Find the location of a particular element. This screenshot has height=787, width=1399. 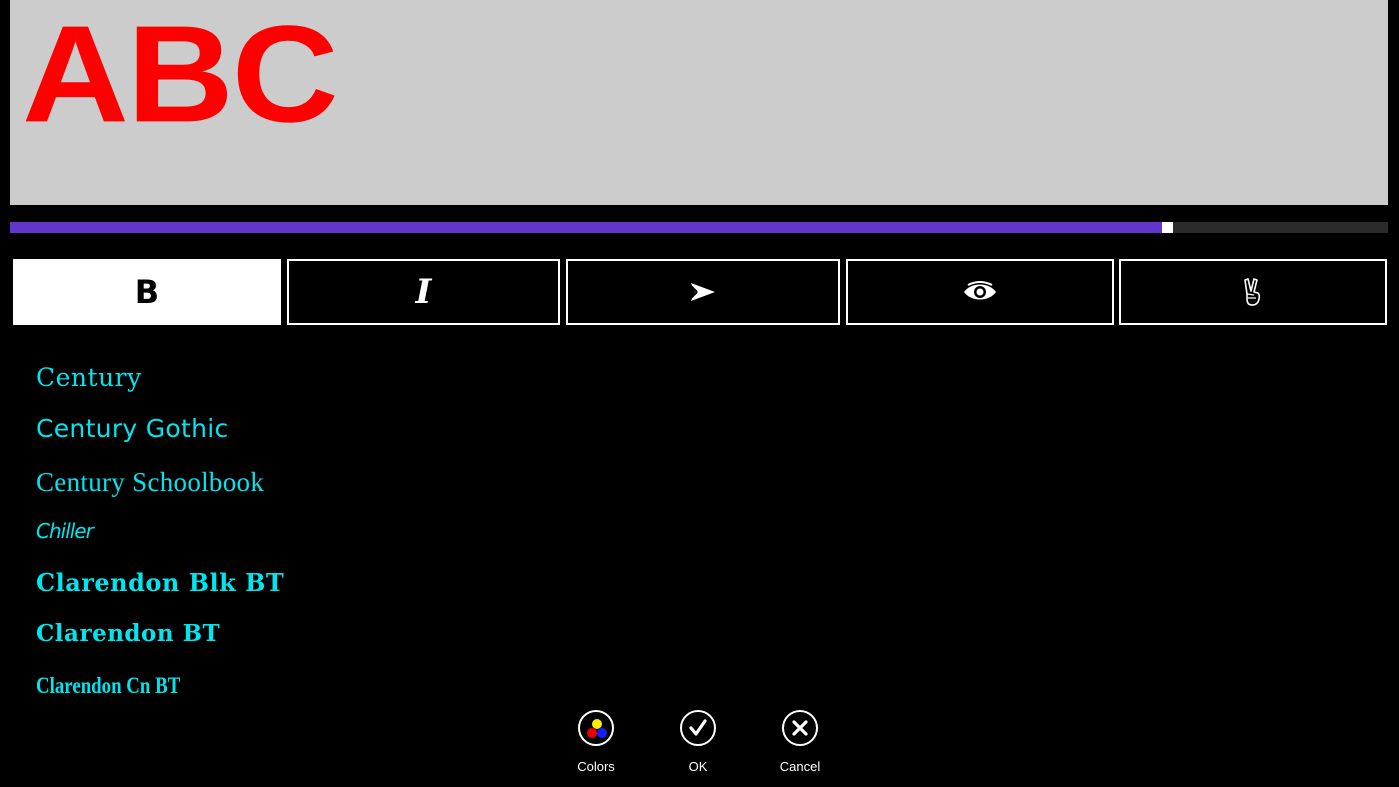

font-item-century-gothic: Century Gothic is located at coordinates (132, 428).